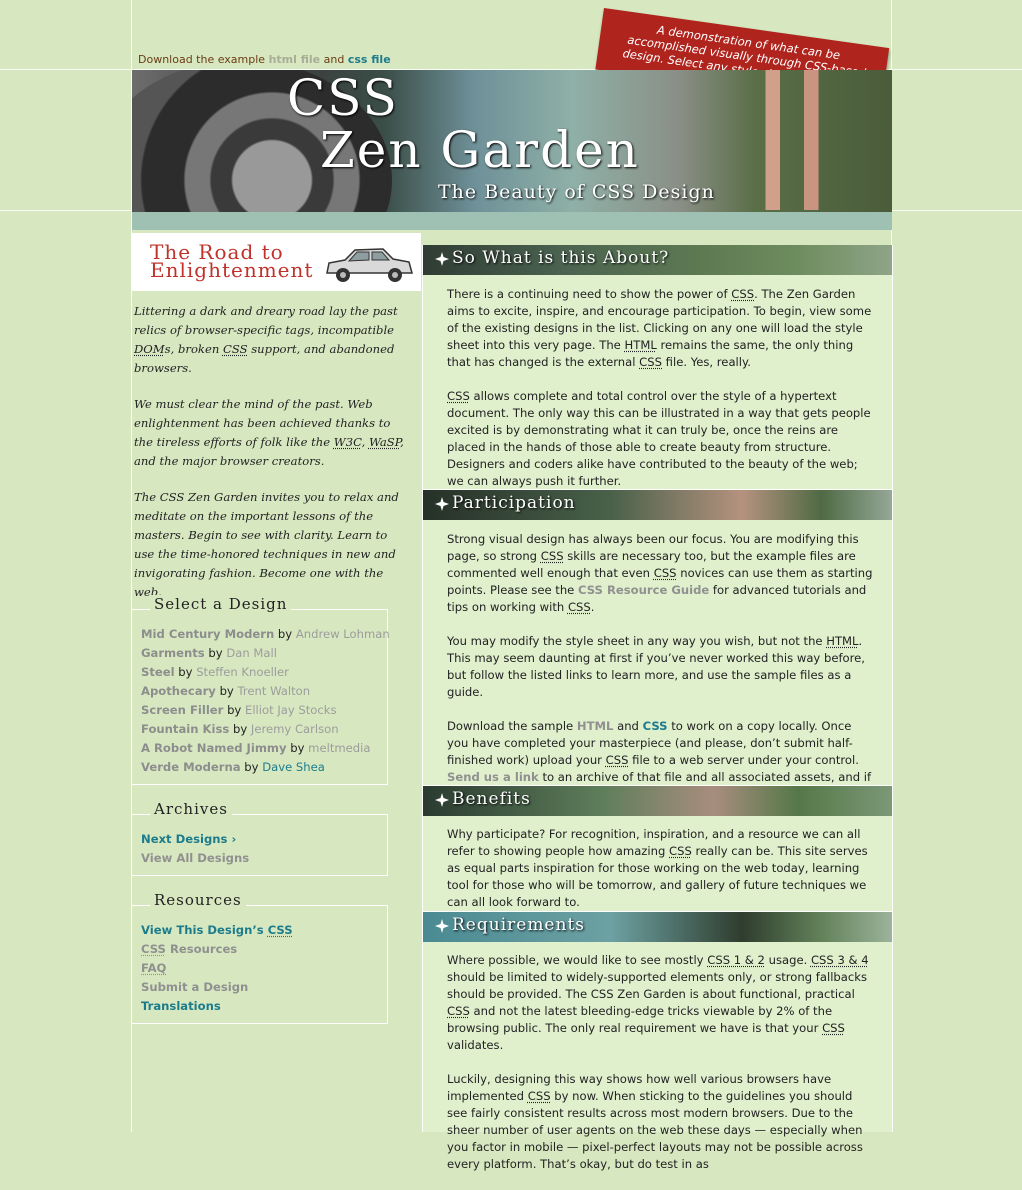 The width and height of the screenshot is (1022, 1190). Describe the element at coordinates (293, 767) in the screenshot. I see `design-author-link: Dave Shea` at that location.